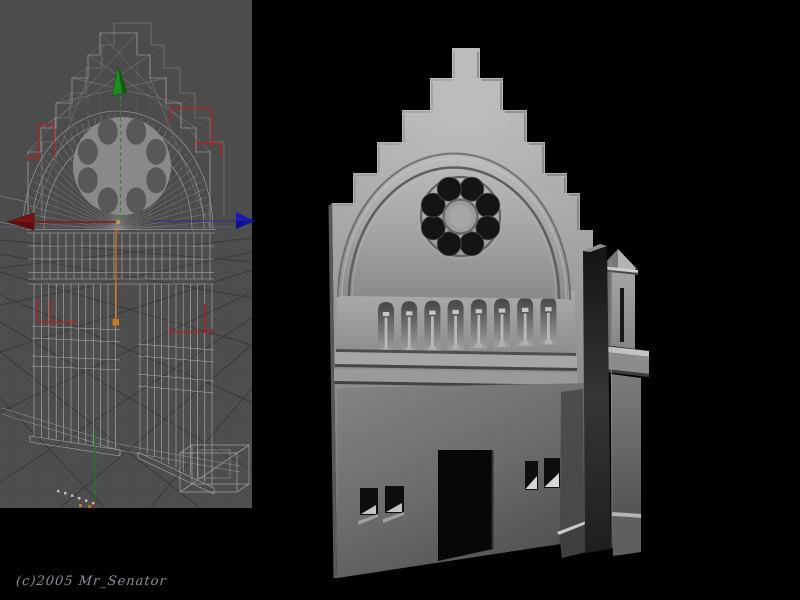 The image size is (800, 600). I want to click on turret-pediment-right, so click(627, 259).